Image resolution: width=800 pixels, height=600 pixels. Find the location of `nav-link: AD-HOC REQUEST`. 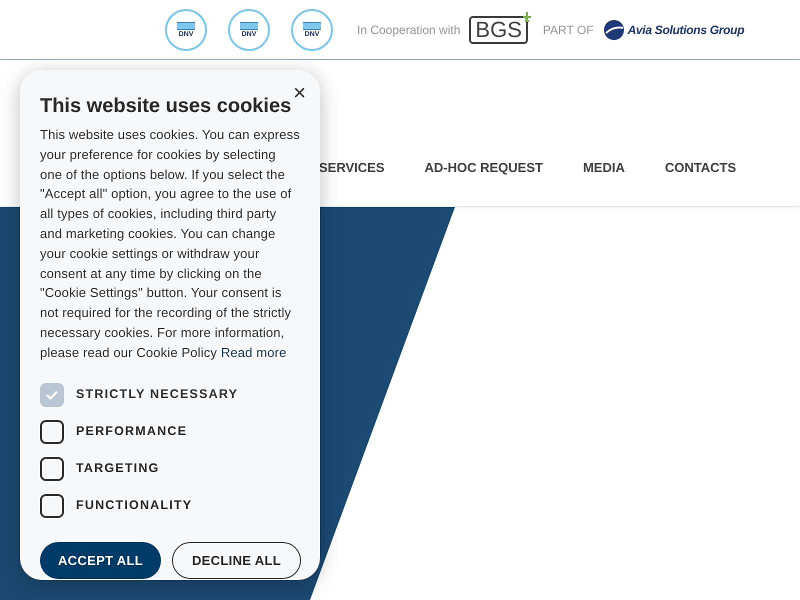

nav-link: AD-HOC REQUEST is located at coordinates (483, 167).